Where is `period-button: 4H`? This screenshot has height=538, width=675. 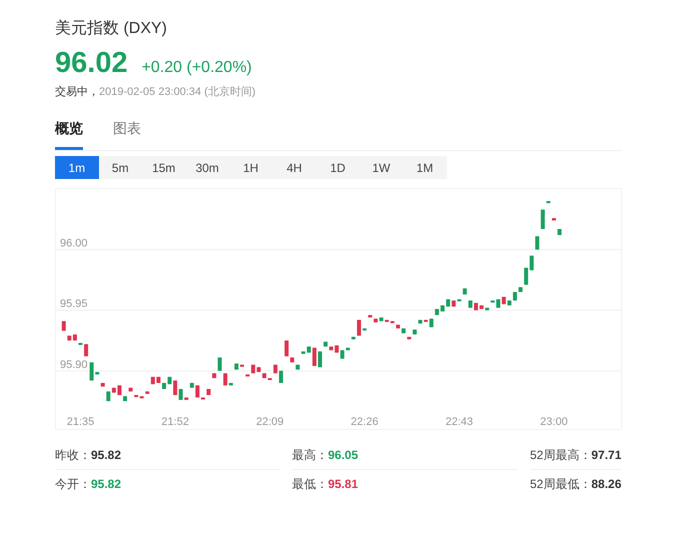 period-button: 4H is located at coordinates (294, 167).